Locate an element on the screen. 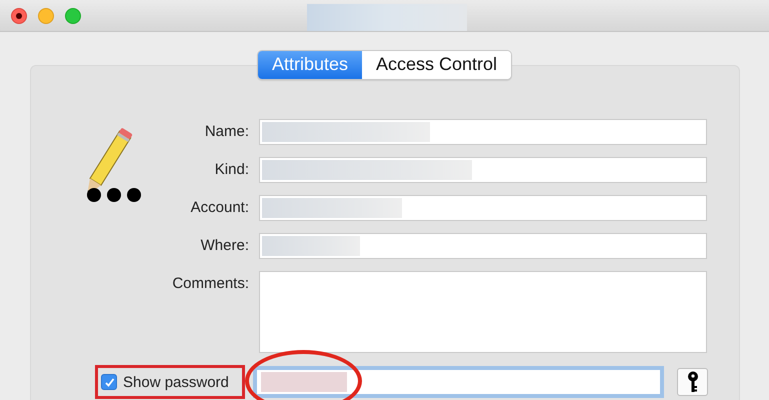  checkbox is located at coordinates (109, 382).